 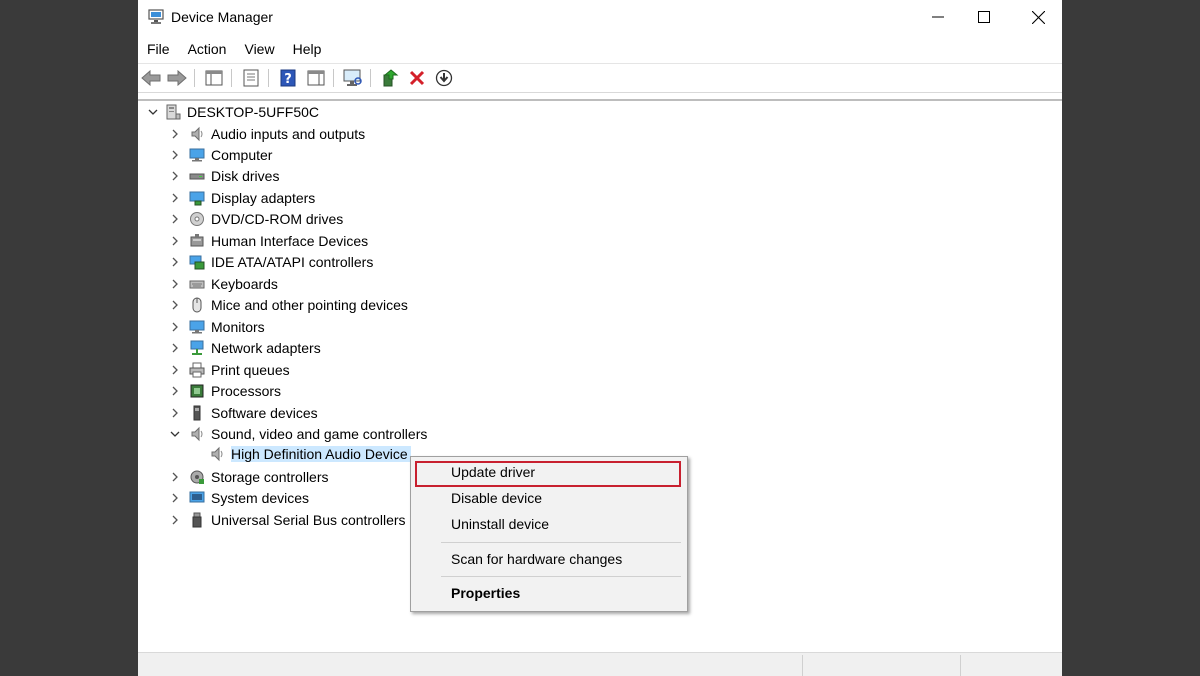 I want to click on tree-category-universal-serial-bus-controllers: Universal Serial Bus controllers, so click(x=287, y=520).